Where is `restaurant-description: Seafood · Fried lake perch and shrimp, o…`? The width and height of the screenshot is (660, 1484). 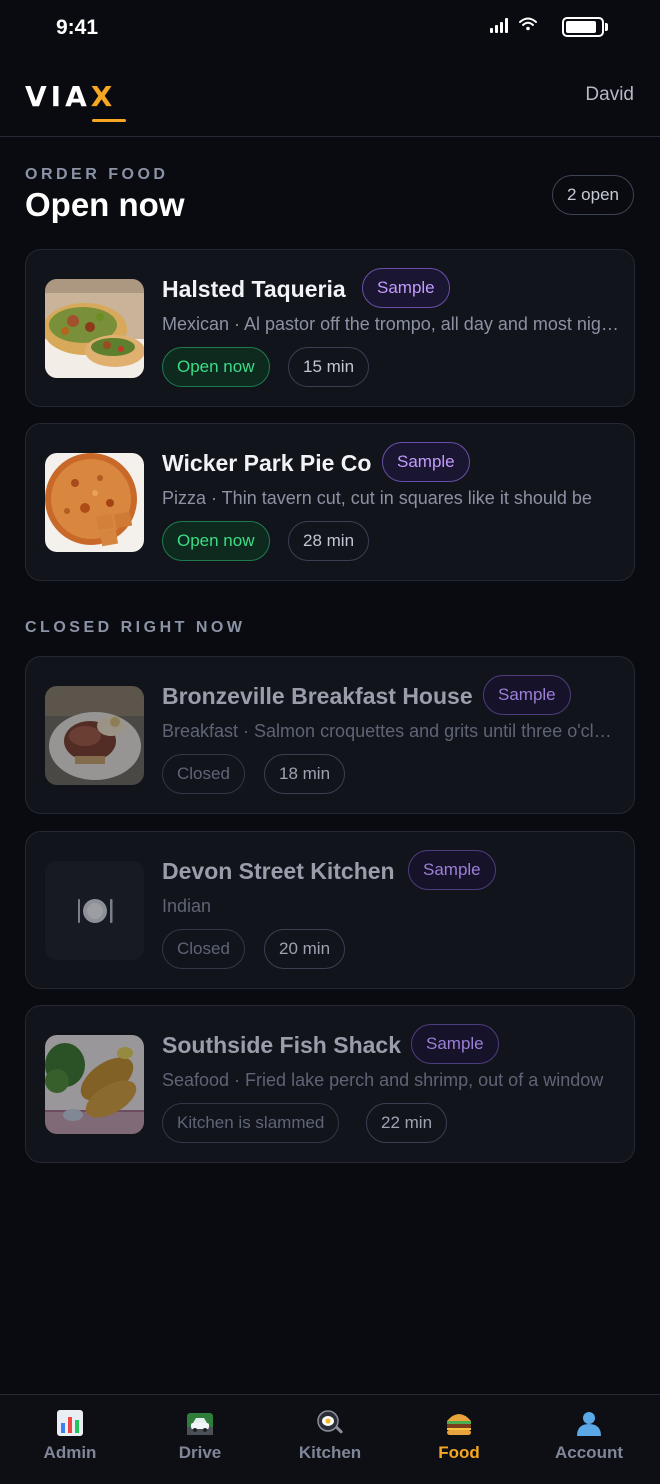
restaurant-description: Seafood · Fried lake perch and shrimp, o… is located at coordinates (383, 1080).